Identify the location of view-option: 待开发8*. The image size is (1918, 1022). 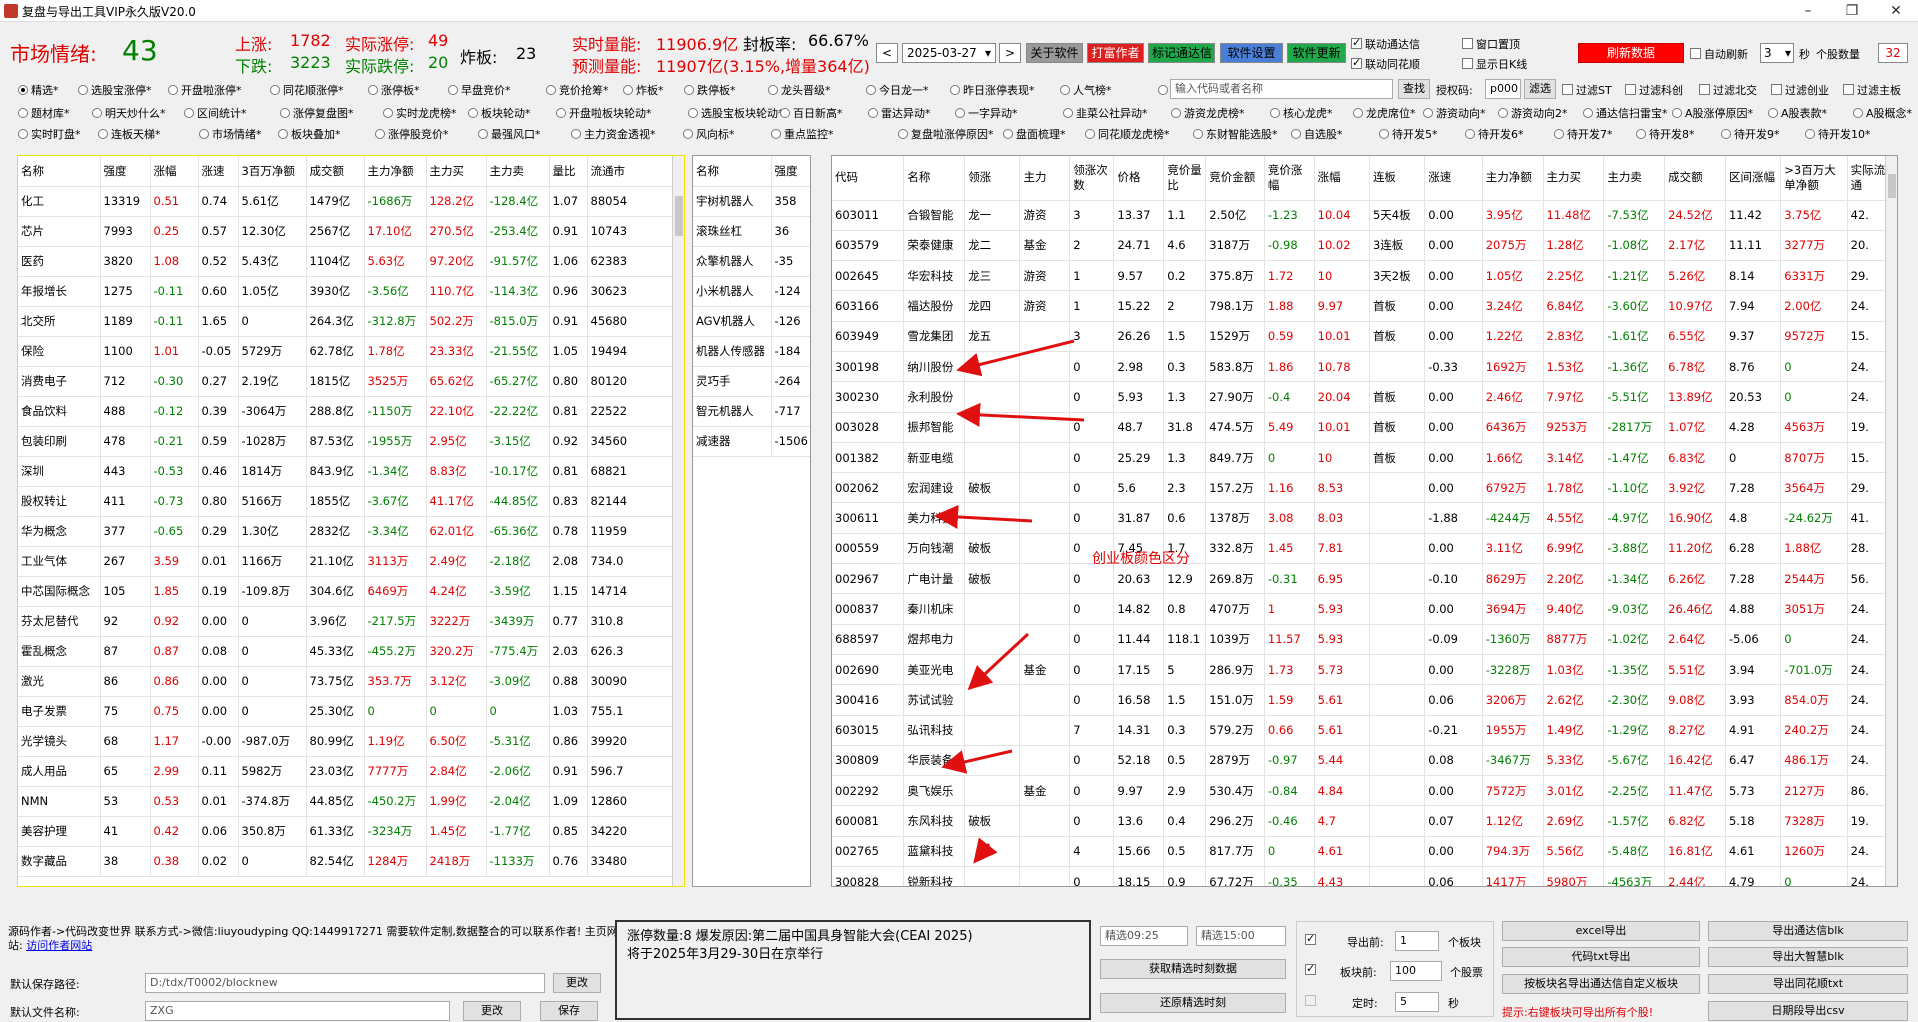
(1665, 134).